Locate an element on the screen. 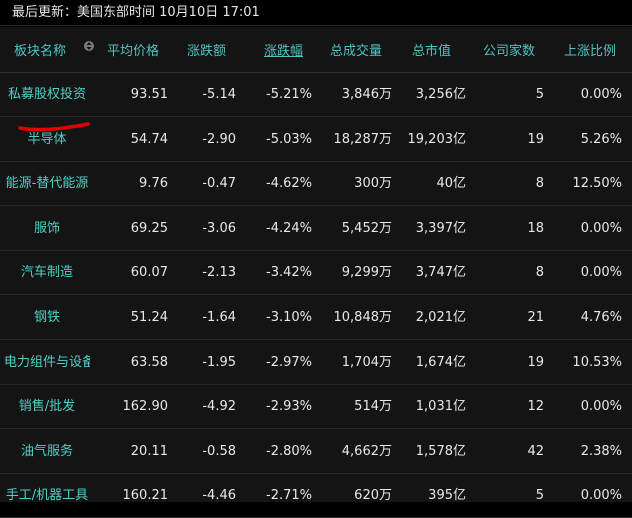  cell-rise-ratio: 10.53% is located at coordinates (597, 362).